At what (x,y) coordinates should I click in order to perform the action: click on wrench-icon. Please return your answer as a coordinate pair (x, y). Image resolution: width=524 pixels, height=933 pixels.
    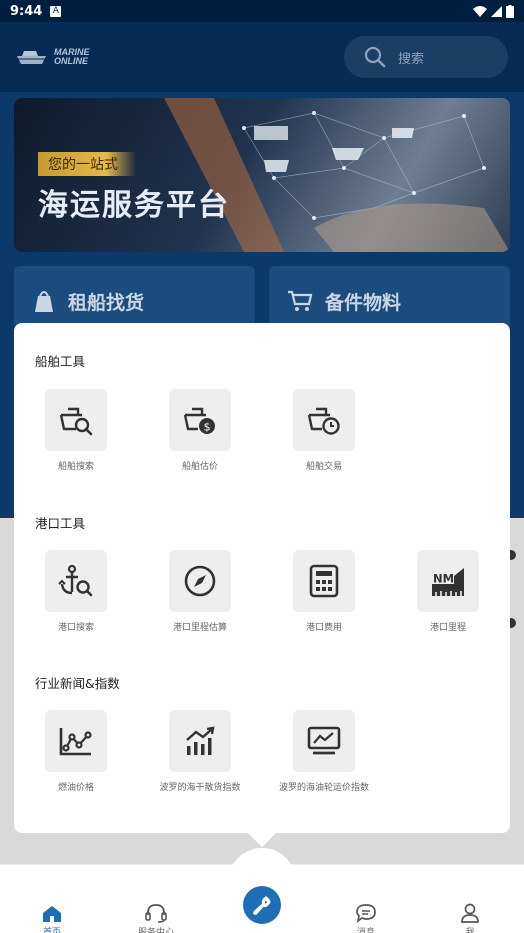
    Looking at the image, I should click on (262, 905).